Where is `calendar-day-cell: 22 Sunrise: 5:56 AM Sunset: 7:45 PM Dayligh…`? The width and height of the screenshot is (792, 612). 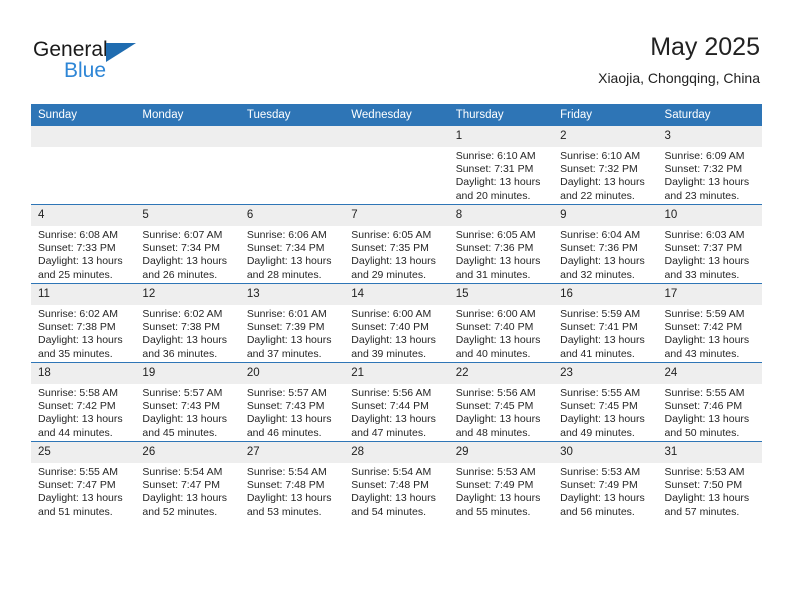
calendar-day-cell: 22 Sunrise: 5:56 AM Sunset: 7:45 PM Dayligh… is located at coordinates (501, 402).